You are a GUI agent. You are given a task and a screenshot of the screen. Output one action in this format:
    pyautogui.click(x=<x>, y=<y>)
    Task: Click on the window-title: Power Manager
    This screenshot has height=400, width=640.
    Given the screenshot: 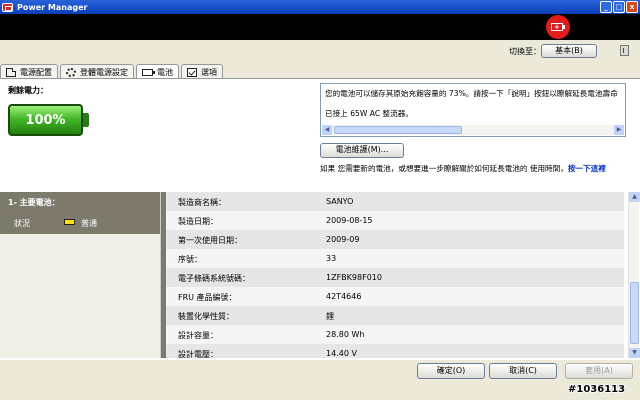 What is the action you would take?
    pyautogui.click(x=52, y=7)
    